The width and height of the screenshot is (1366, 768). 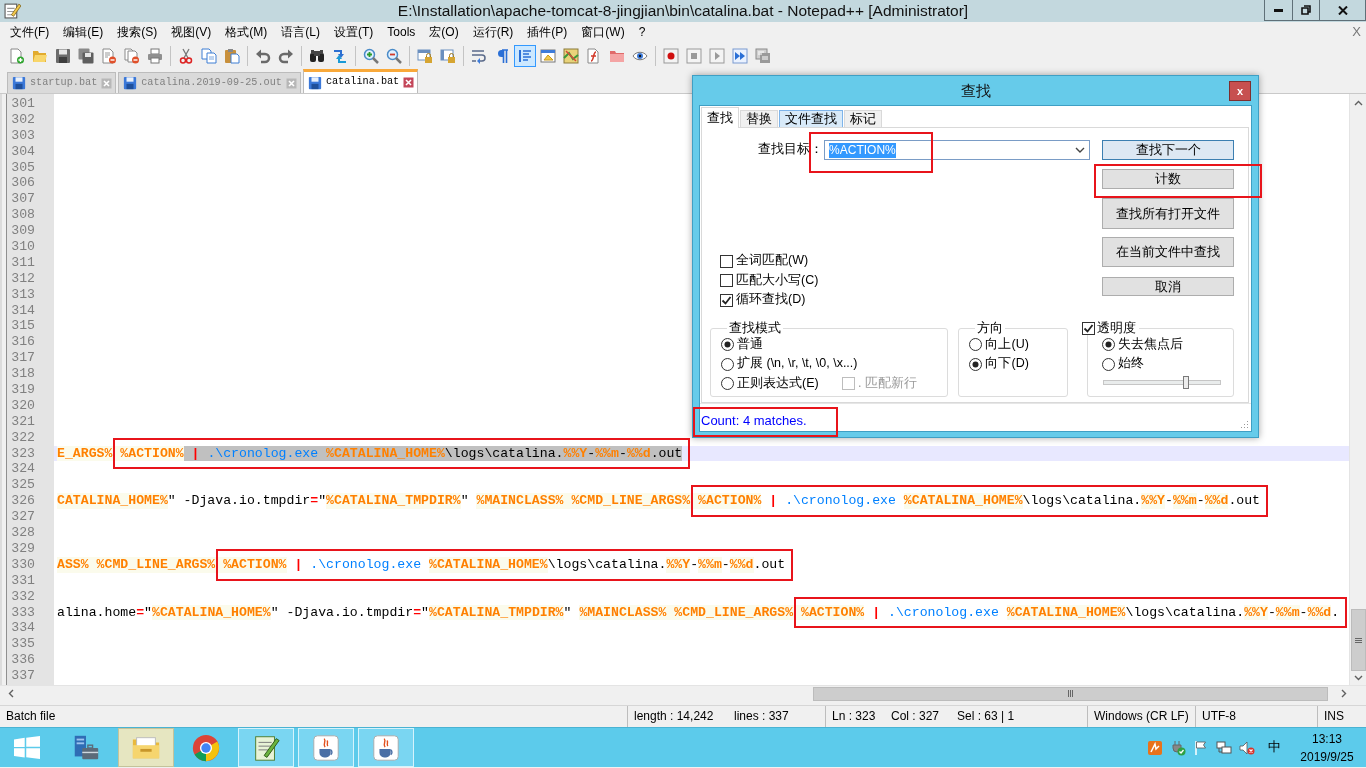 What do you see at coordinates (975, 91) in the screenshot?
I see `dialog-title: 查找` at bounding box center [975, 91].